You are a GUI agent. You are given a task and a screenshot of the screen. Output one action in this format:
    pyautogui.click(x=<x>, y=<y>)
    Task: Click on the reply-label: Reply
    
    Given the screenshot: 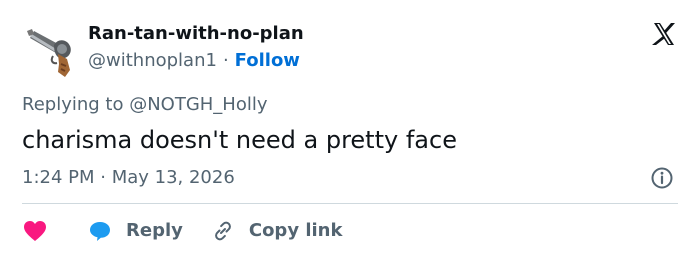 What is the action you would take?
    pyautogui.click(x=154, y=230)
    